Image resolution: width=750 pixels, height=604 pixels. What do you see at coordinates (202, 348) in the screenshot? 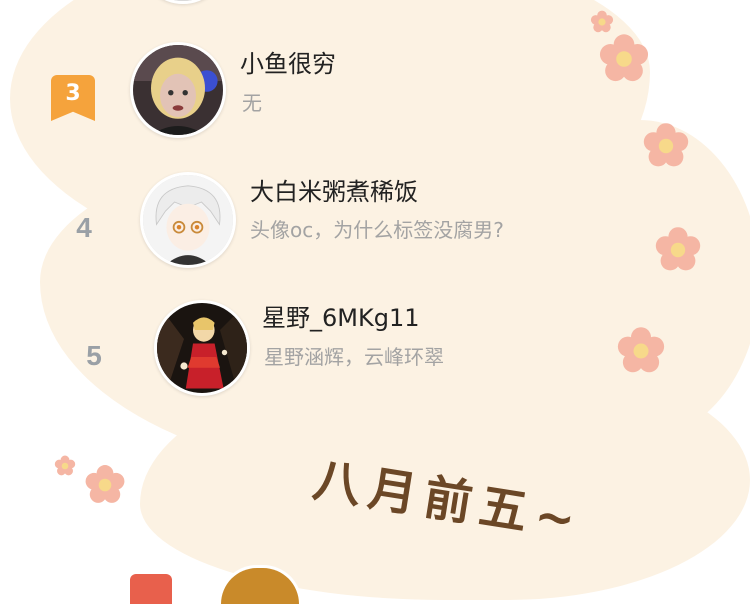
I see `avatar-red-dress-anime-icon` at bounding box center [202, 348].